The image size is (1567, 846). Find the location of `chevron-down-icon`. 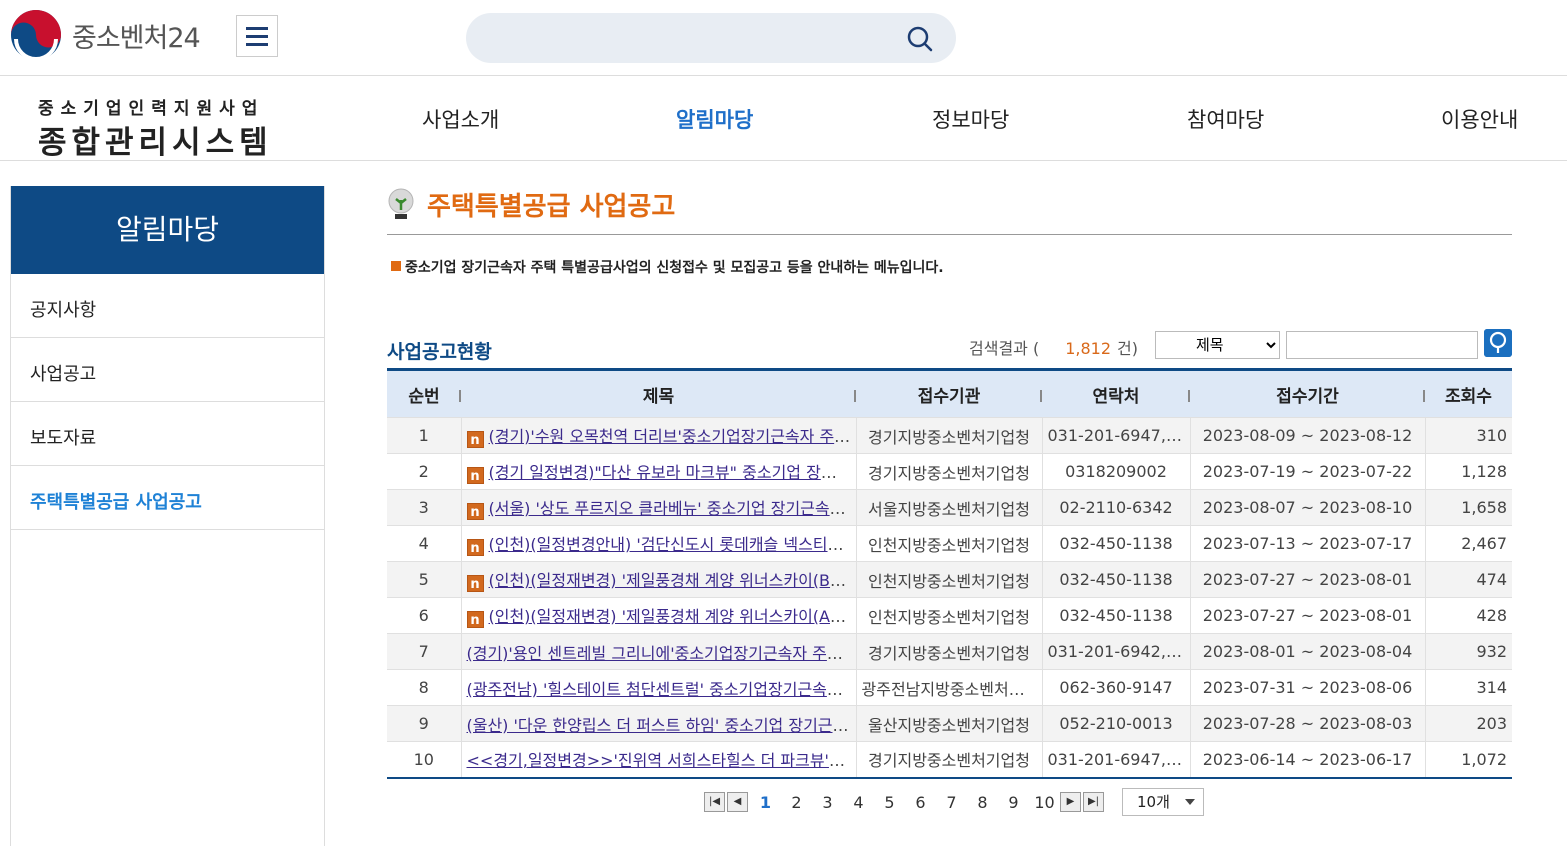

chevron-down-icon is located at coordinates (1190, 802).